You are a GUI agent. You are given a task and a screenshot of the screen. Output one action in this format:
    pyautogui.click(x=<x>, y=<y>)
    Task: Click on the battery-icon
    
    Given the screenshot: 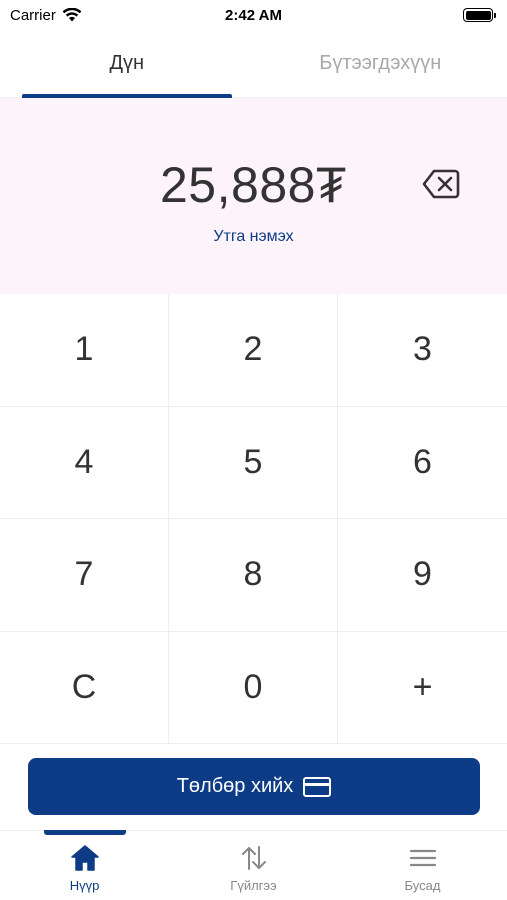 What is the action you would take?
    pyautogui.click(x=479, y=15)
    